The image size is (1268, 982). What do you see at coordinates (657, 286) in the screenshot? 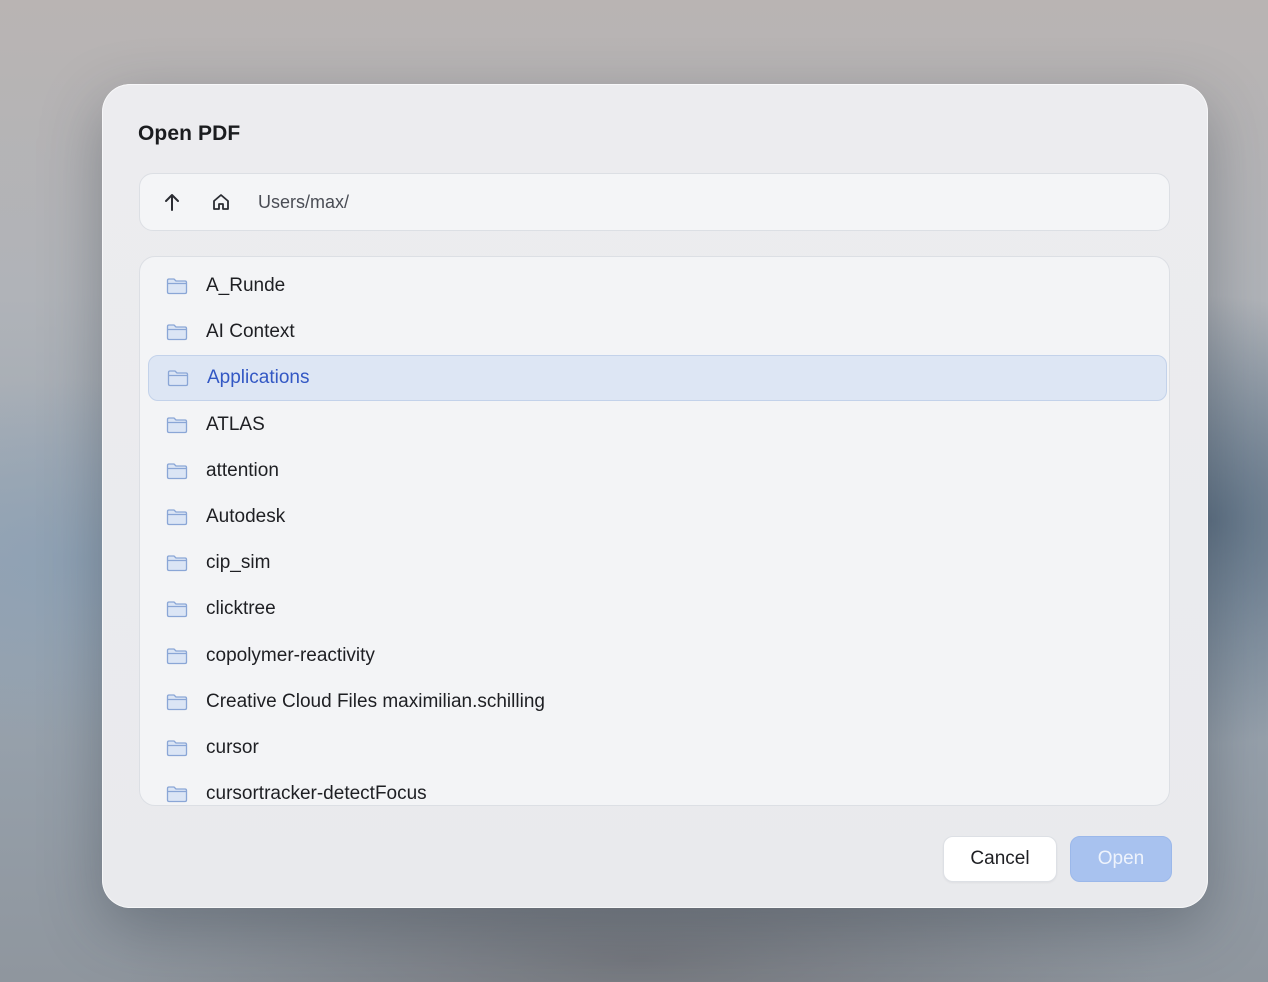
I see `list-item: A_Runde` at bounding box center [657, 286].